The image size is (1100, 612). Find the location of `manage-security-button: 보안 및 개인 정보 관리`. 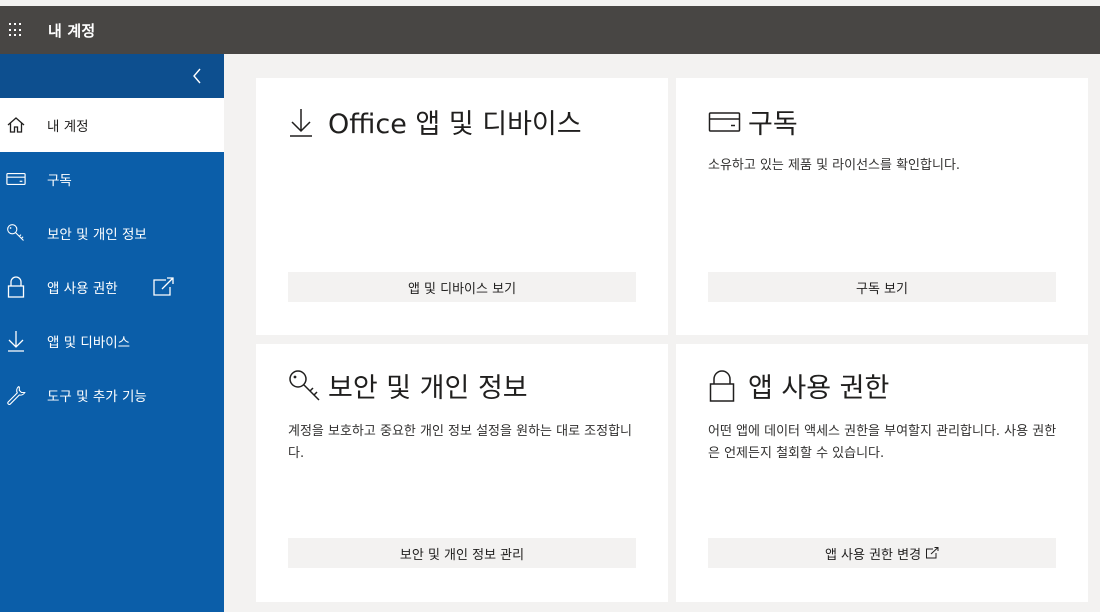

manage-security-button: 보안 및 개인 정보 관리 is located at coordinates (462, 553).